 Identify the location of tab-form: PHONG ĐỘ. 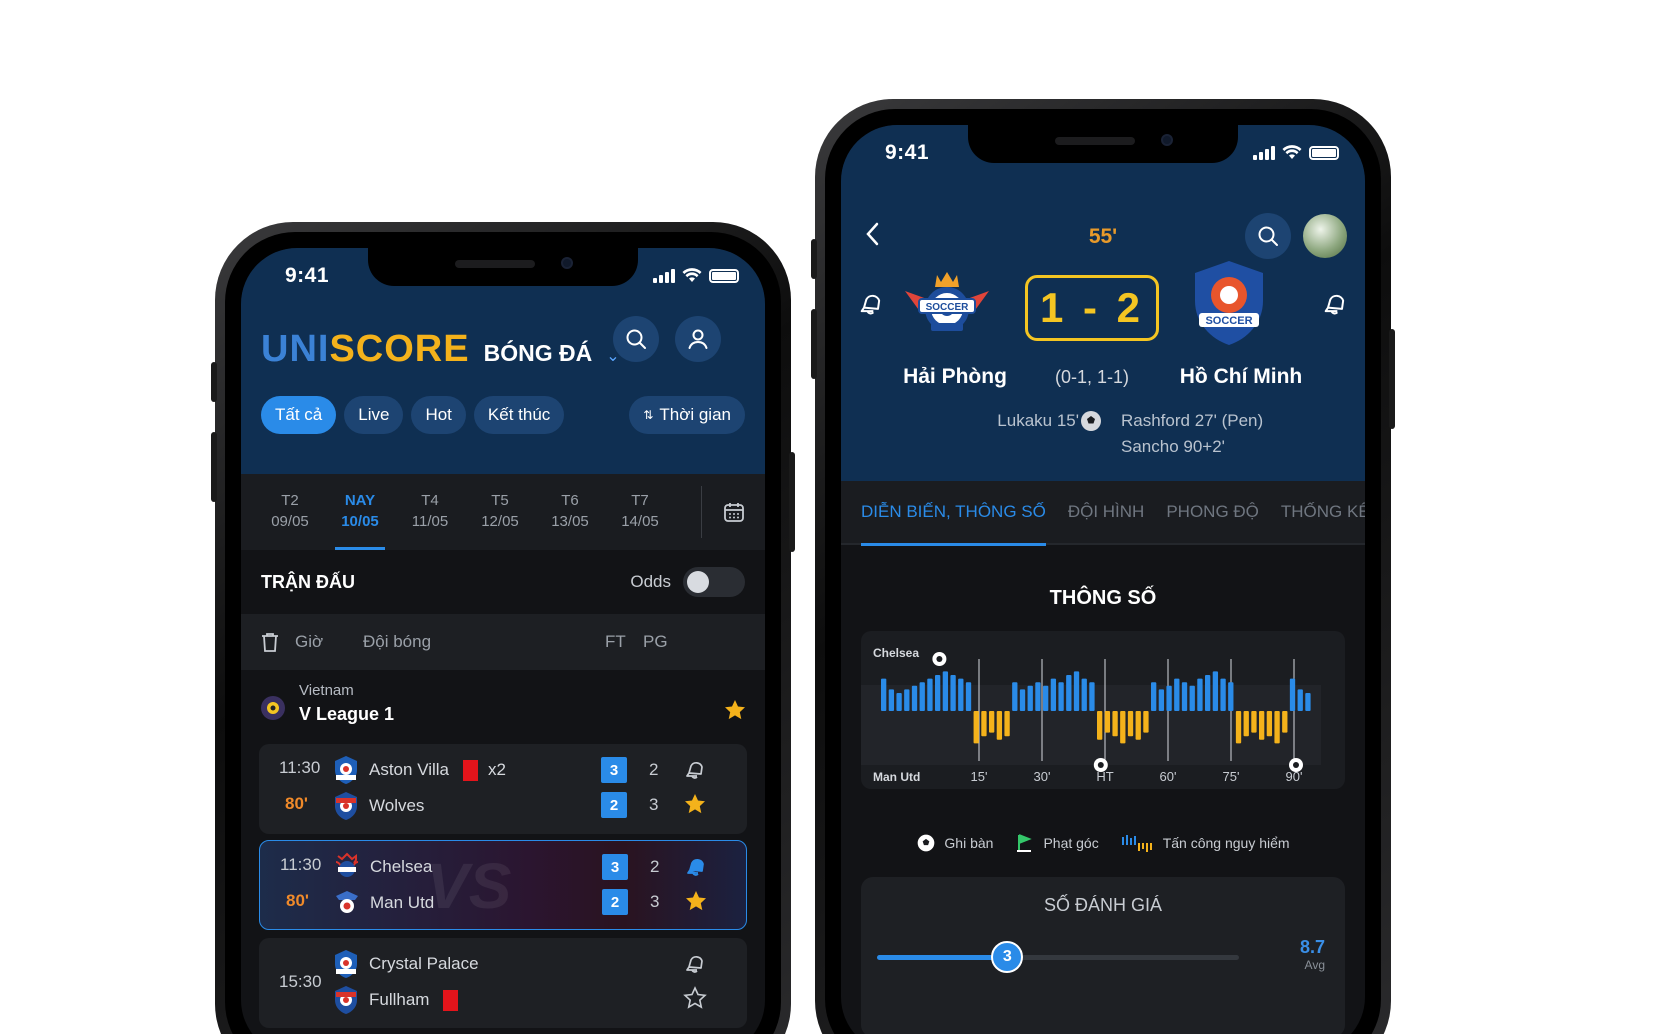
(1212, 512).